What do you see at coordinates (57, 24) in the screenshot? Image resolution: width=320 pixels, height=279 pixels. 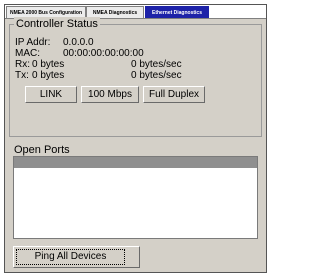 I see `controller-status-title: Controller Status` at bounding box center [57, 24].